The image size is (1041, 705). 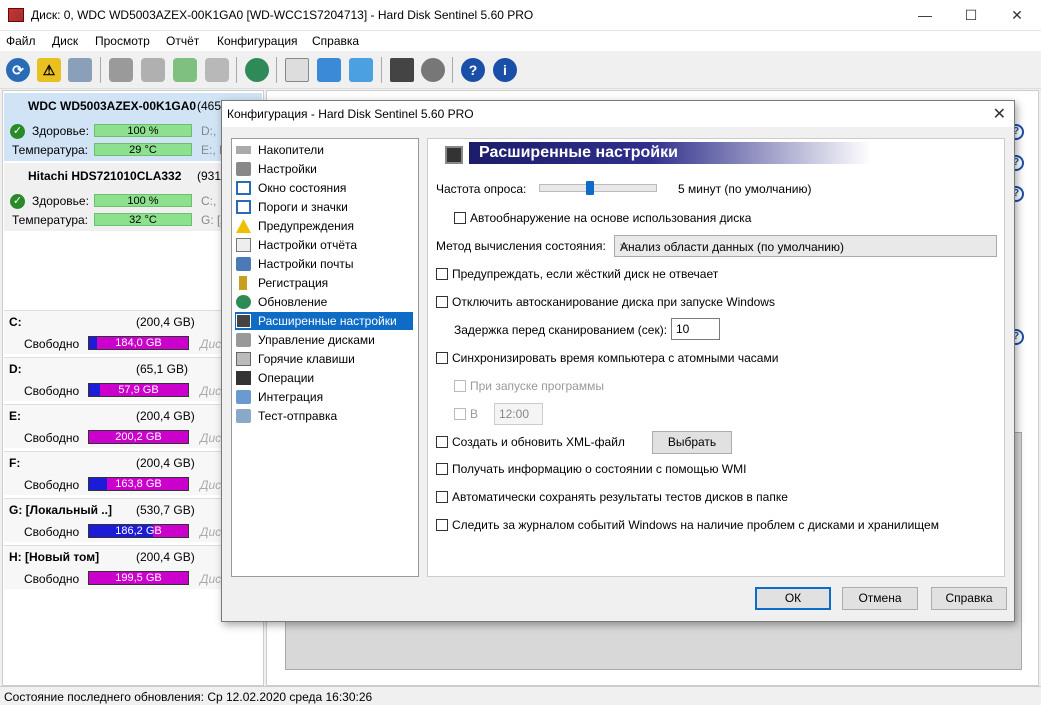 I want to click on disk-gray-icon, so click(x=121, y=70).